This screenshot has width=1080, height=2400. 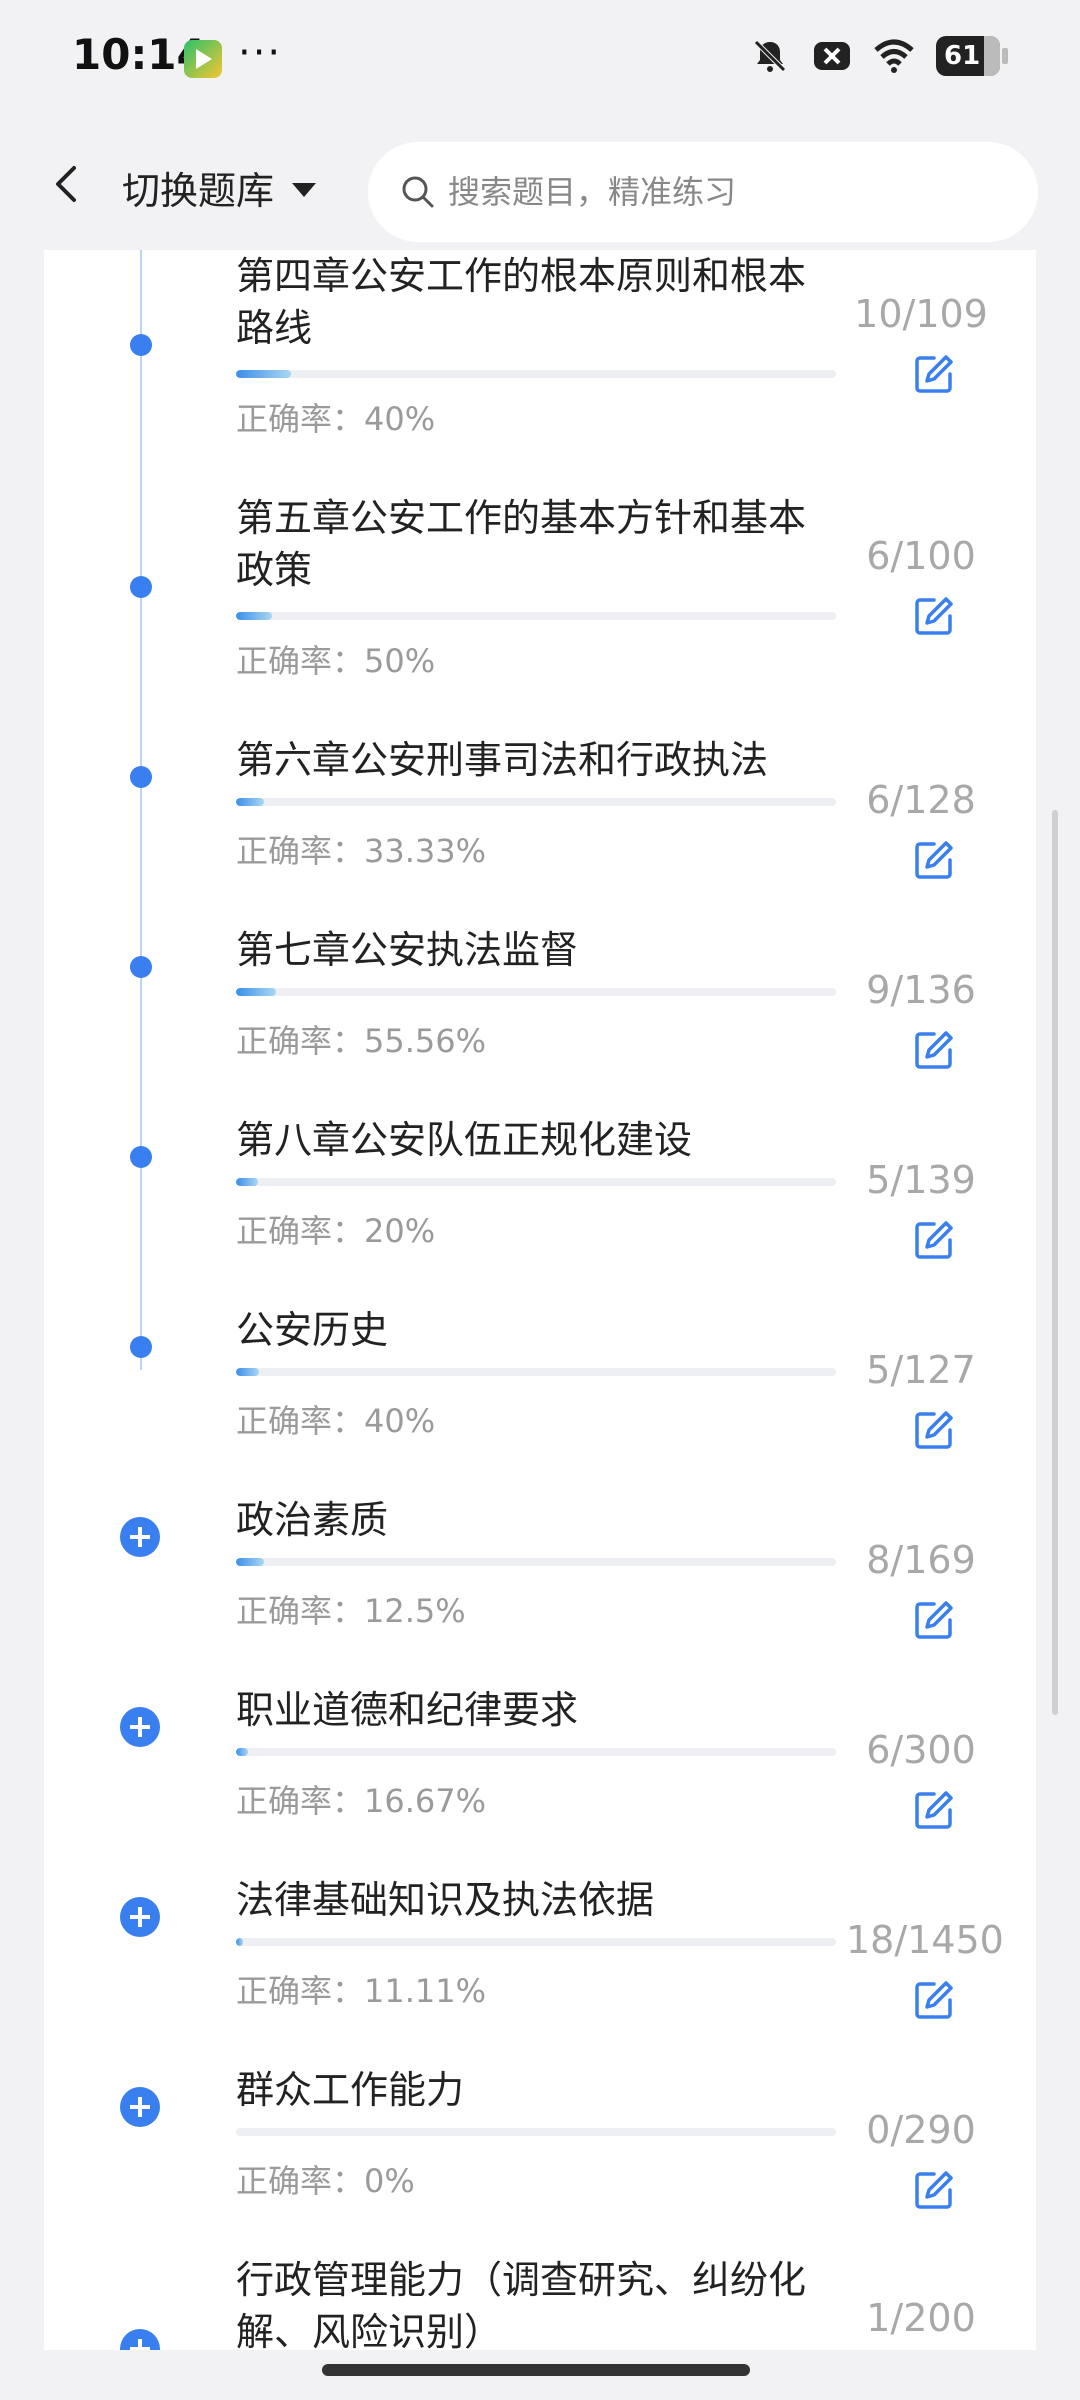 What do you see at coordinates (921, 1560) in the screenshot?
I see `question-count: 8/169` at bounding box center [921, 1560].